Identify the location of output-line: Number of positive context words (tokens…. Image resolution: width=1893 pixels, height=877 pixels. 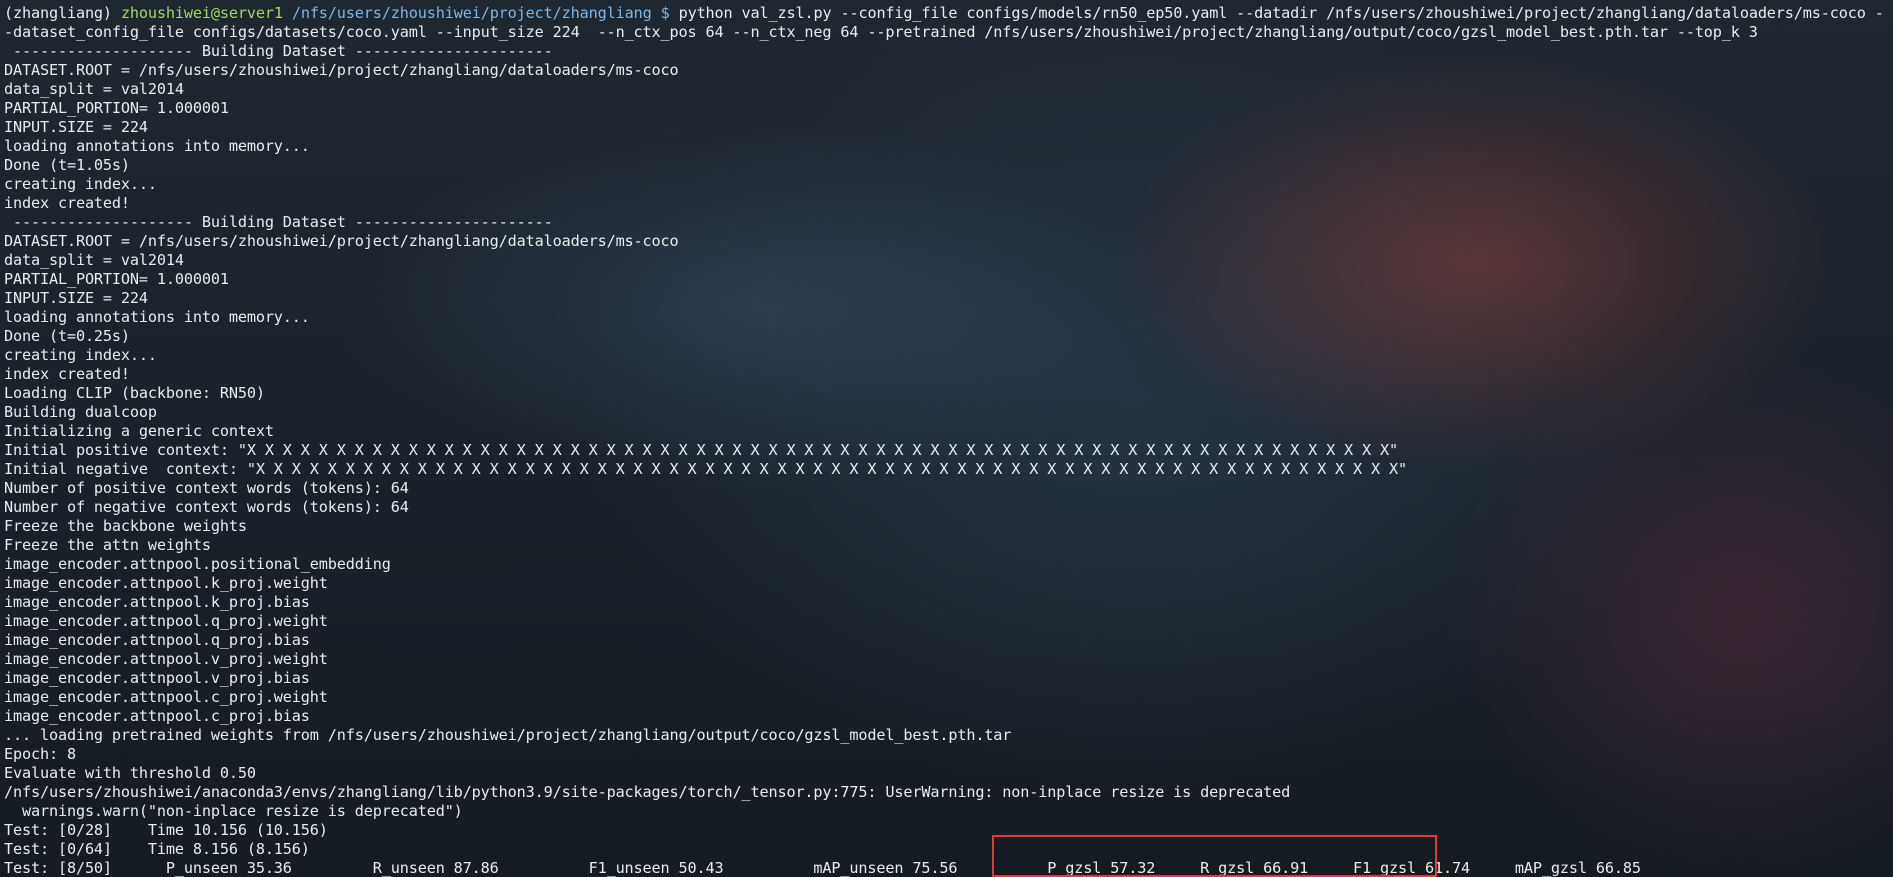
(206, 488).